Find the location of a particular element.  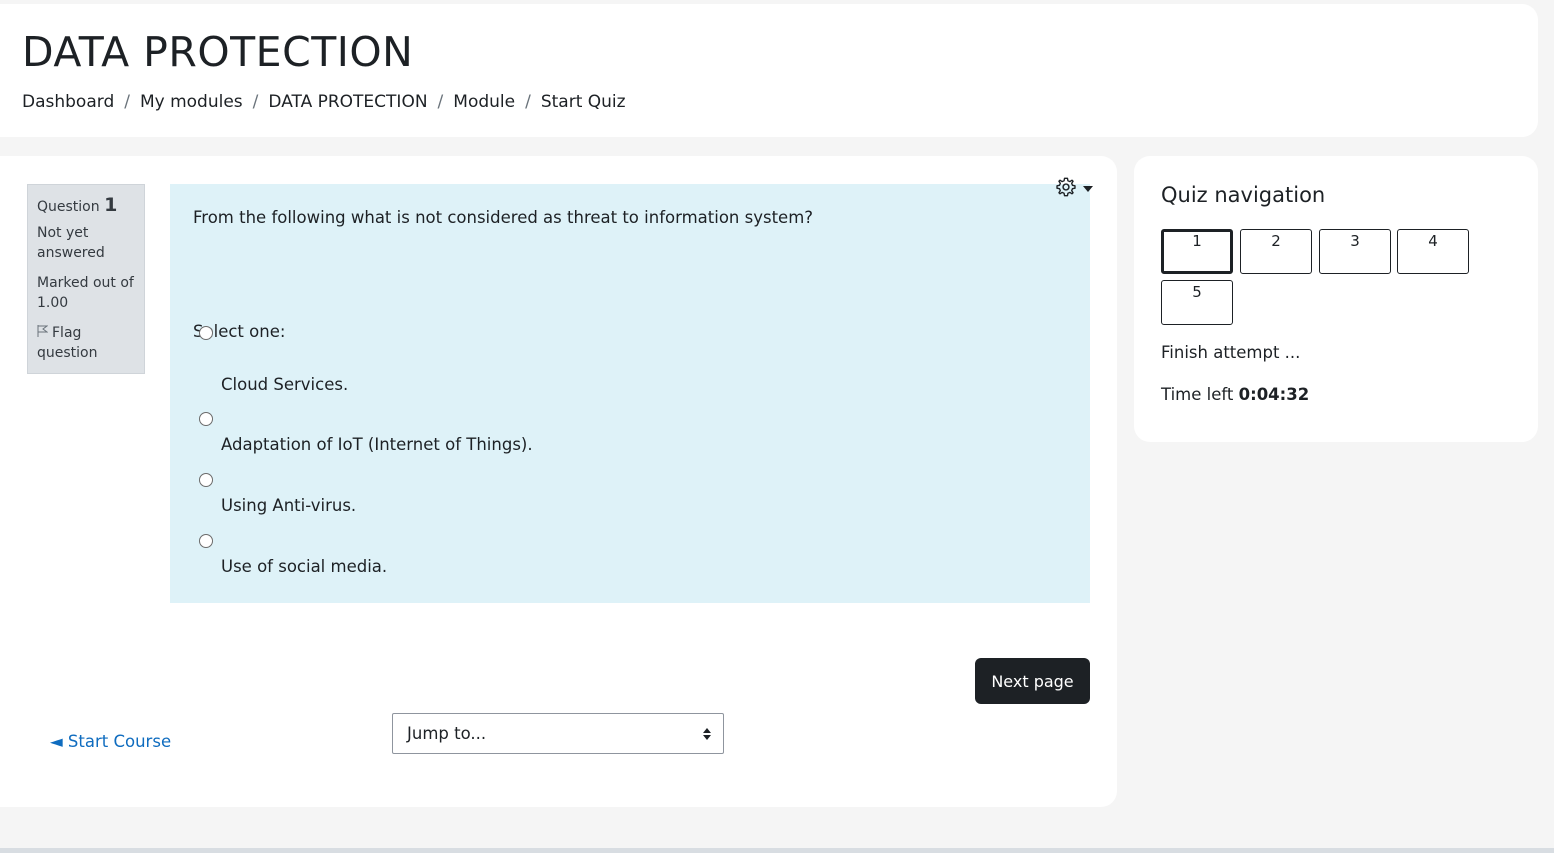

next-page-button: Next page is located at coordinates (1032, 681).